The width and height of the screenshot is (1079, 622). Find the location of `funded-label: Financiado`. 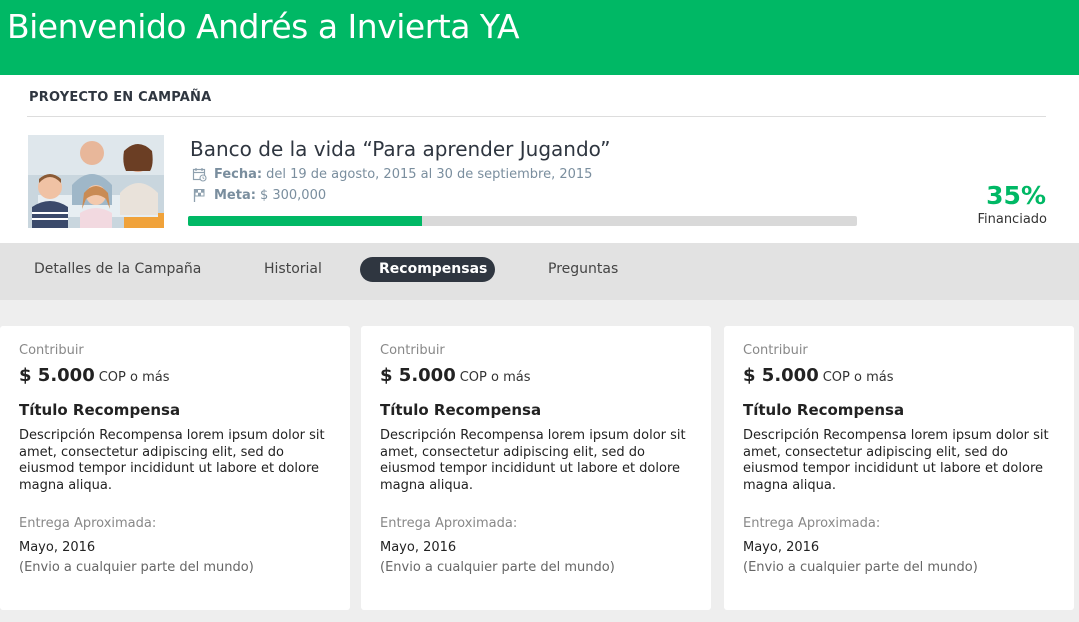

funded-label: Financiado is located at coordinates (1012, 219).